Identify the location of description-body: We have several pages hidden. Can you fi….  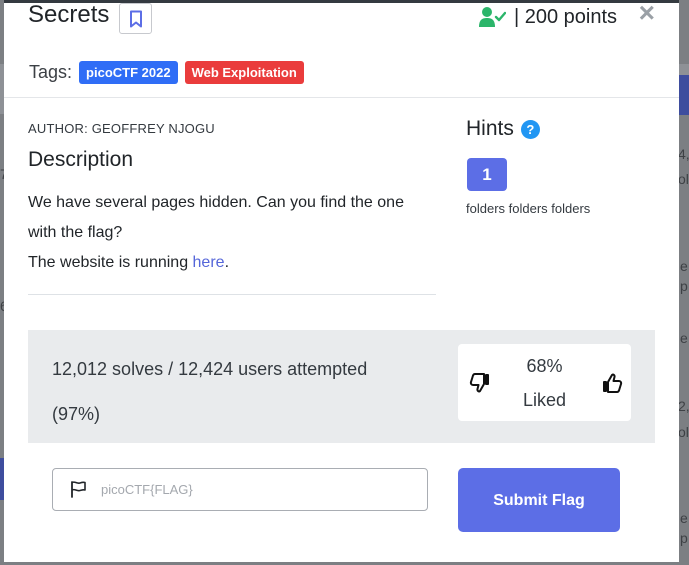
(228, 233).